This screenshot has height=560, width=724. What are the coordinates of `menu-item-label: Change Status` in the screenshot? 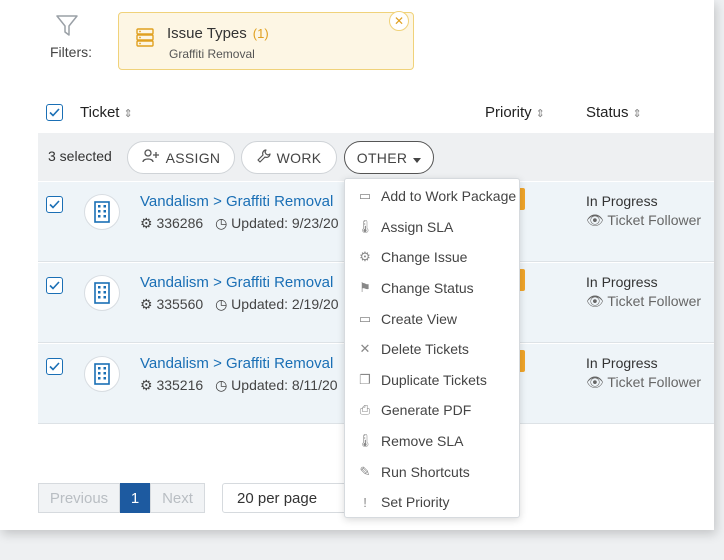 It's located at (427, 288).